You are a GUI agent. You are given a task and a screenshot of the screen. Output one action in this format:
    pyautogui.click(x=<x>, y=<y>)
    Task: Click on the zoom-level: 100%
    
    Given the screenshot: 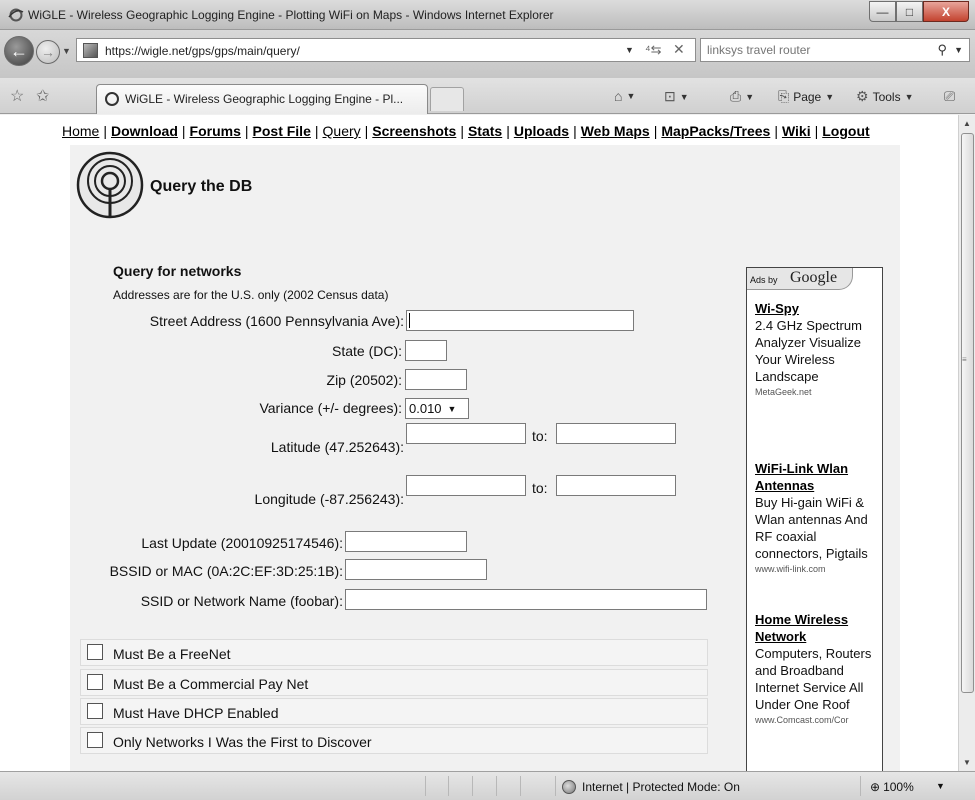 What is the action you would take?
    pyautogui.click(x=898, y=787)
    